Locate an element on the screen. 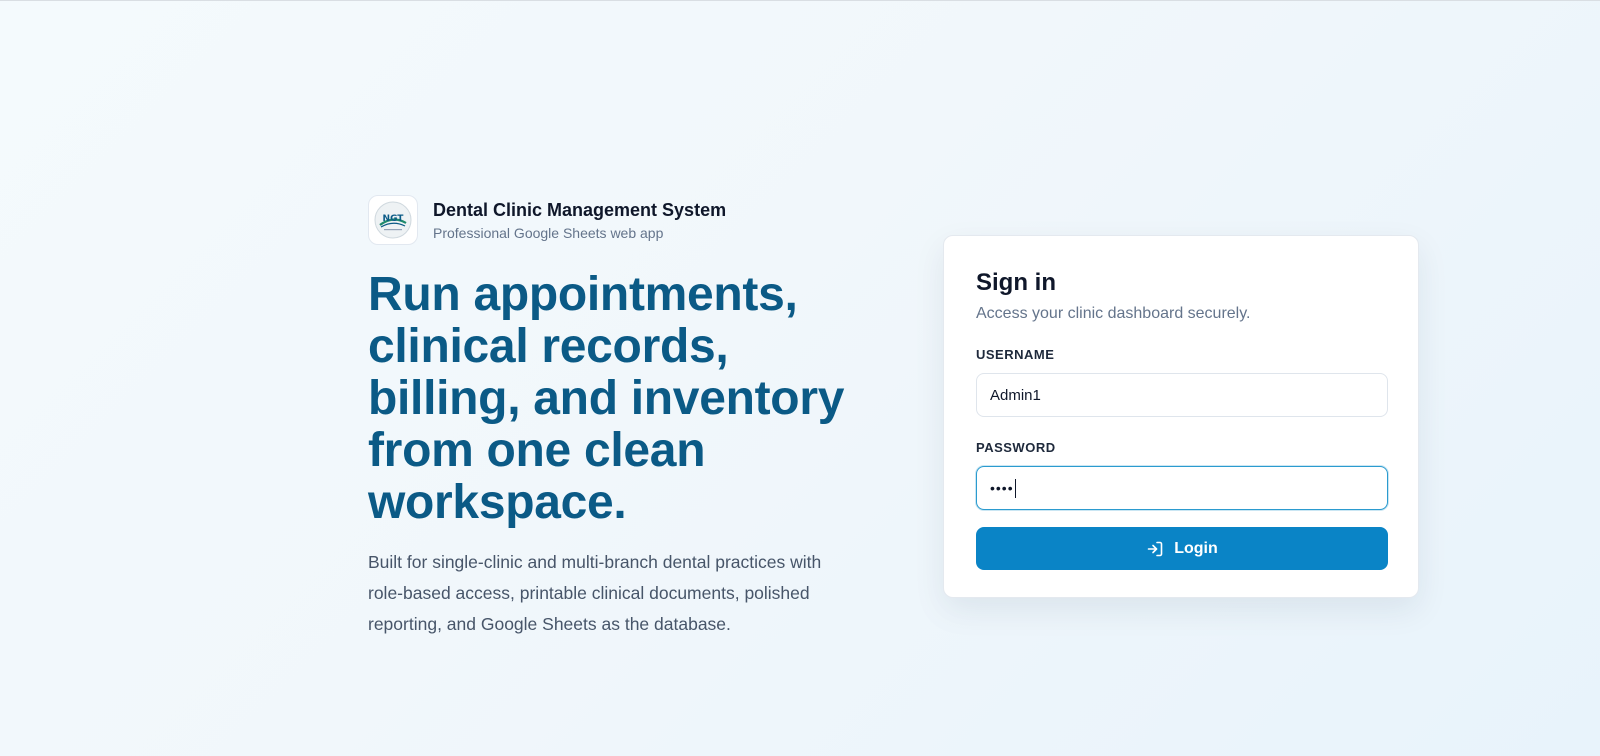  password-label: PASSWORD is located at coordinates (1016, 447).